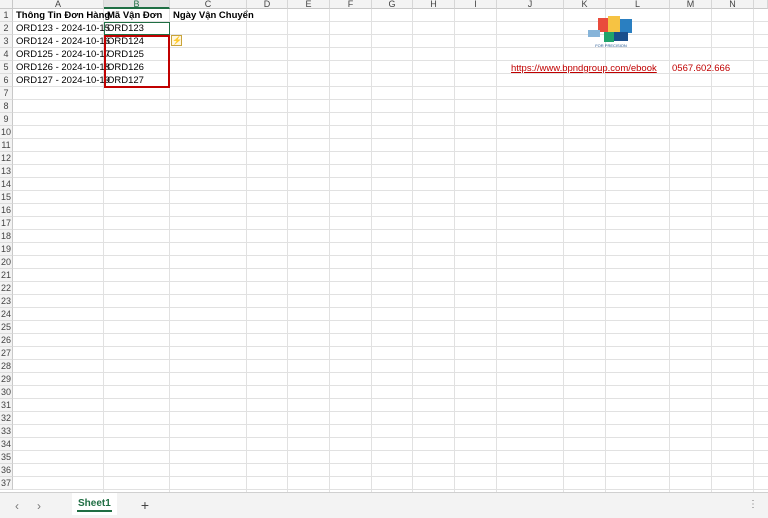 The width and height of the screenshot is (768, 518). What do you see at coordinates (753, 504) in the screenshot?
I see `more-options-icon: ⋮` at bounding box center [753, 504].